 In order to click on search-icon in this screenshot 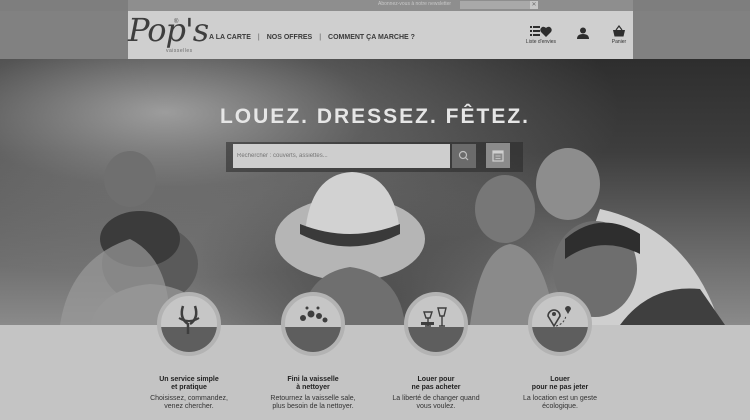, I will do `click(463, 155)`.